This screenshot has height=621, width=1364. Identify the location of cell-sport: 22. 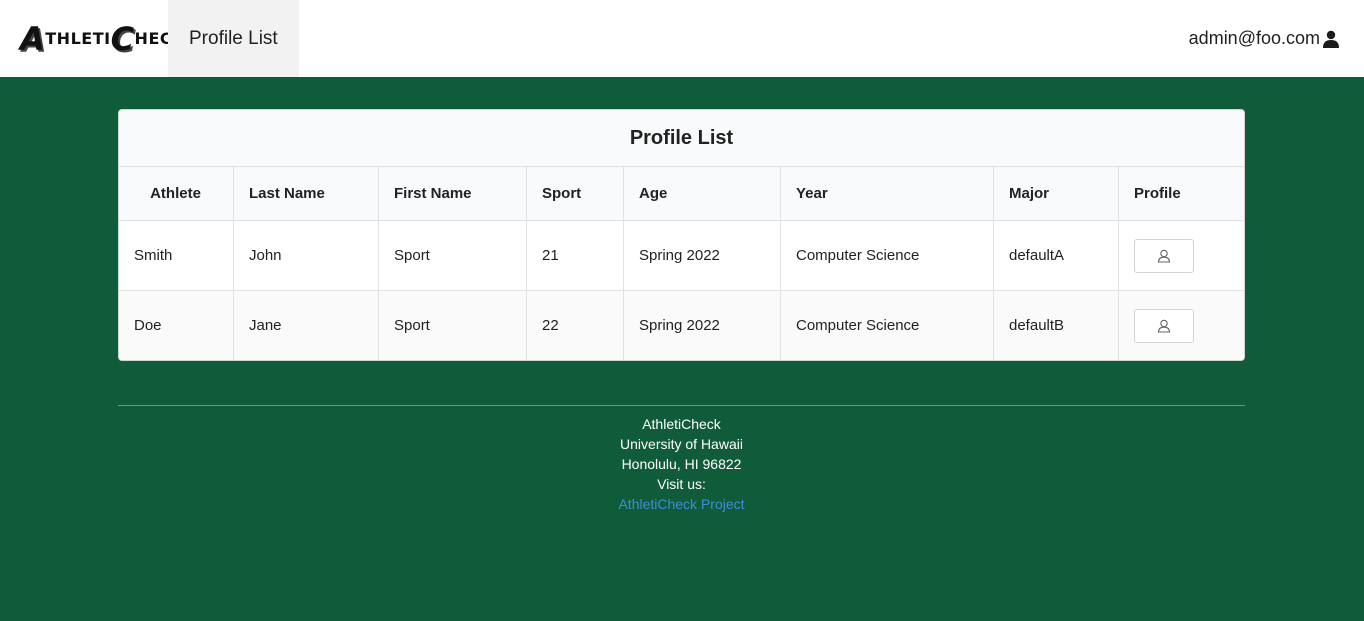
(575, 325).